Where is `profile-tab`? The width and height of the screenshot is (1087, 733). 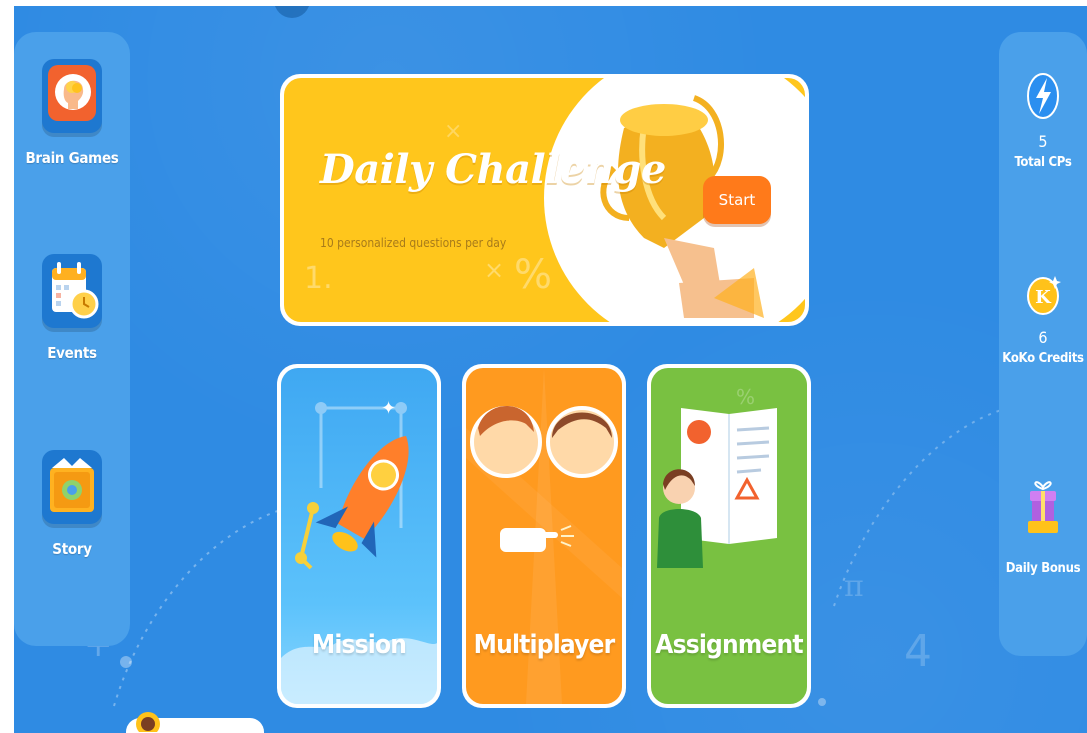
profile-tab is located at coordinates (195, 722).